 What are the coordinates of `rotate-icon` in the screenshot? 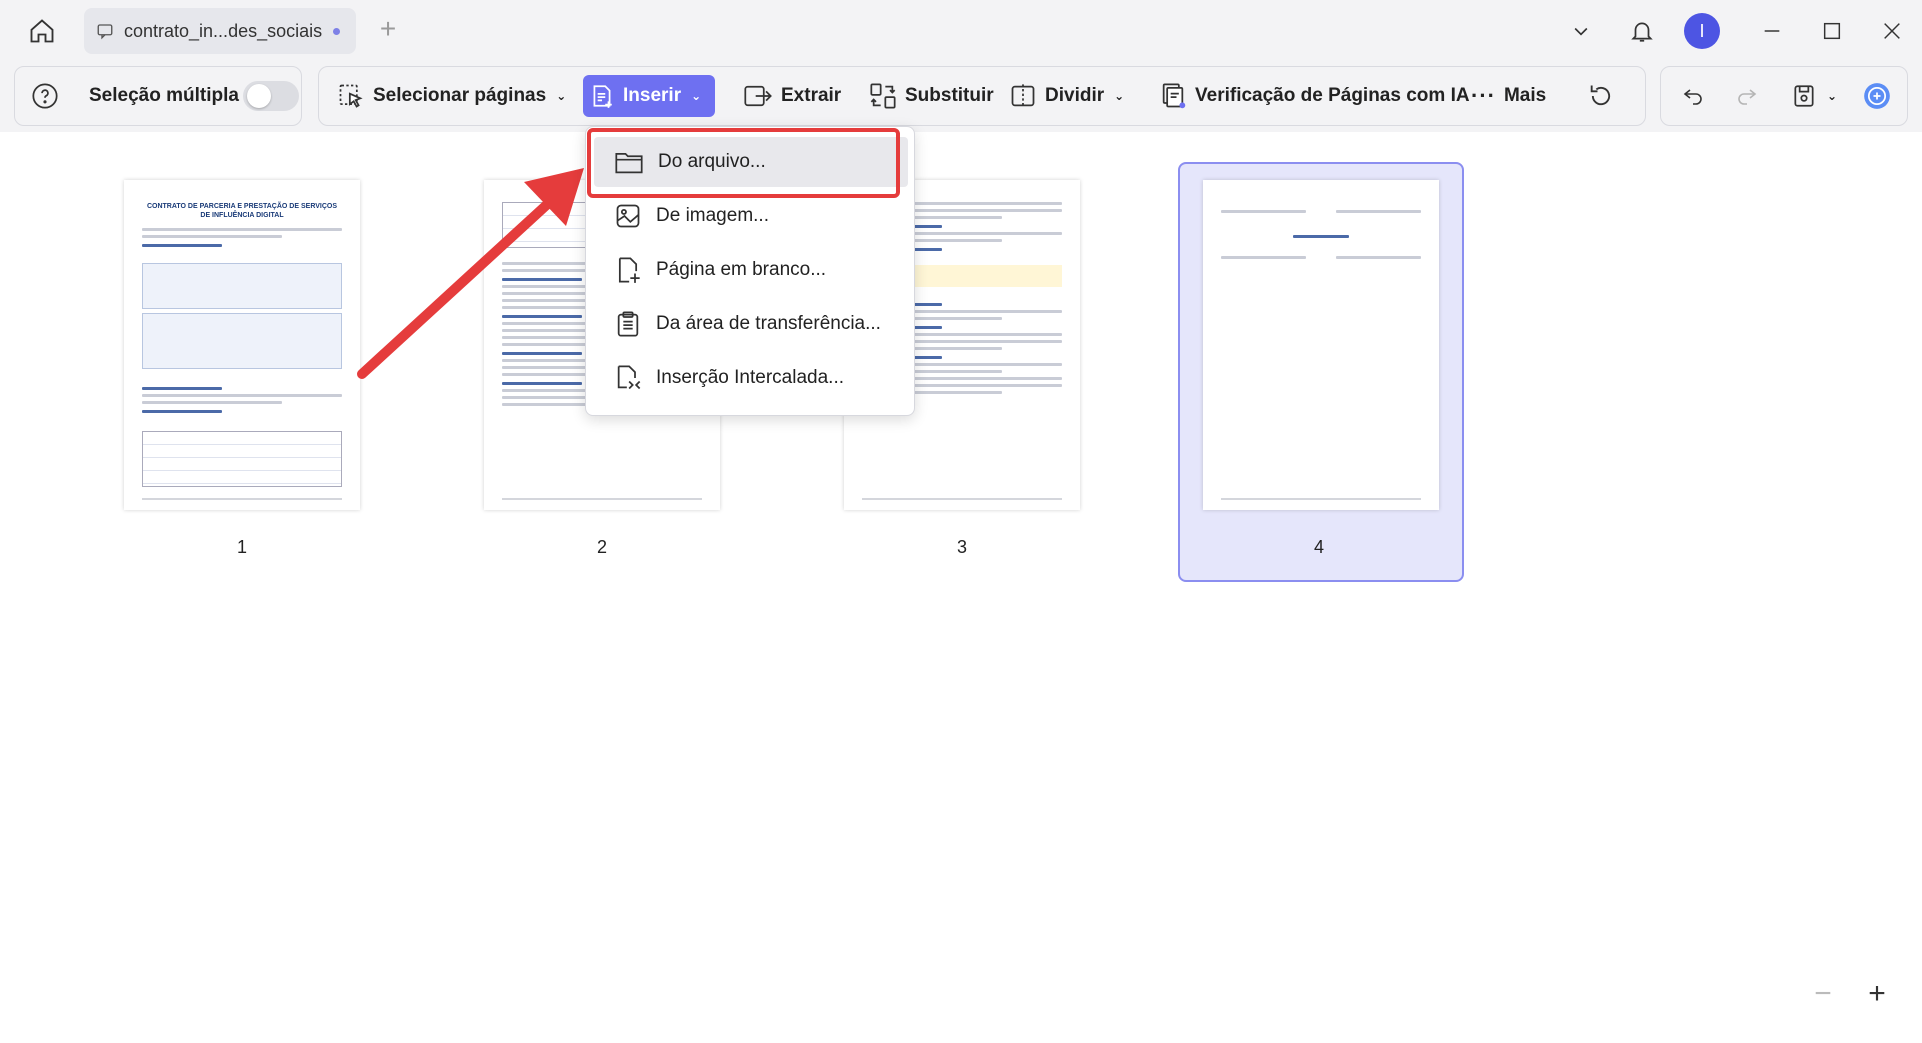 It's located at (1600, 95).